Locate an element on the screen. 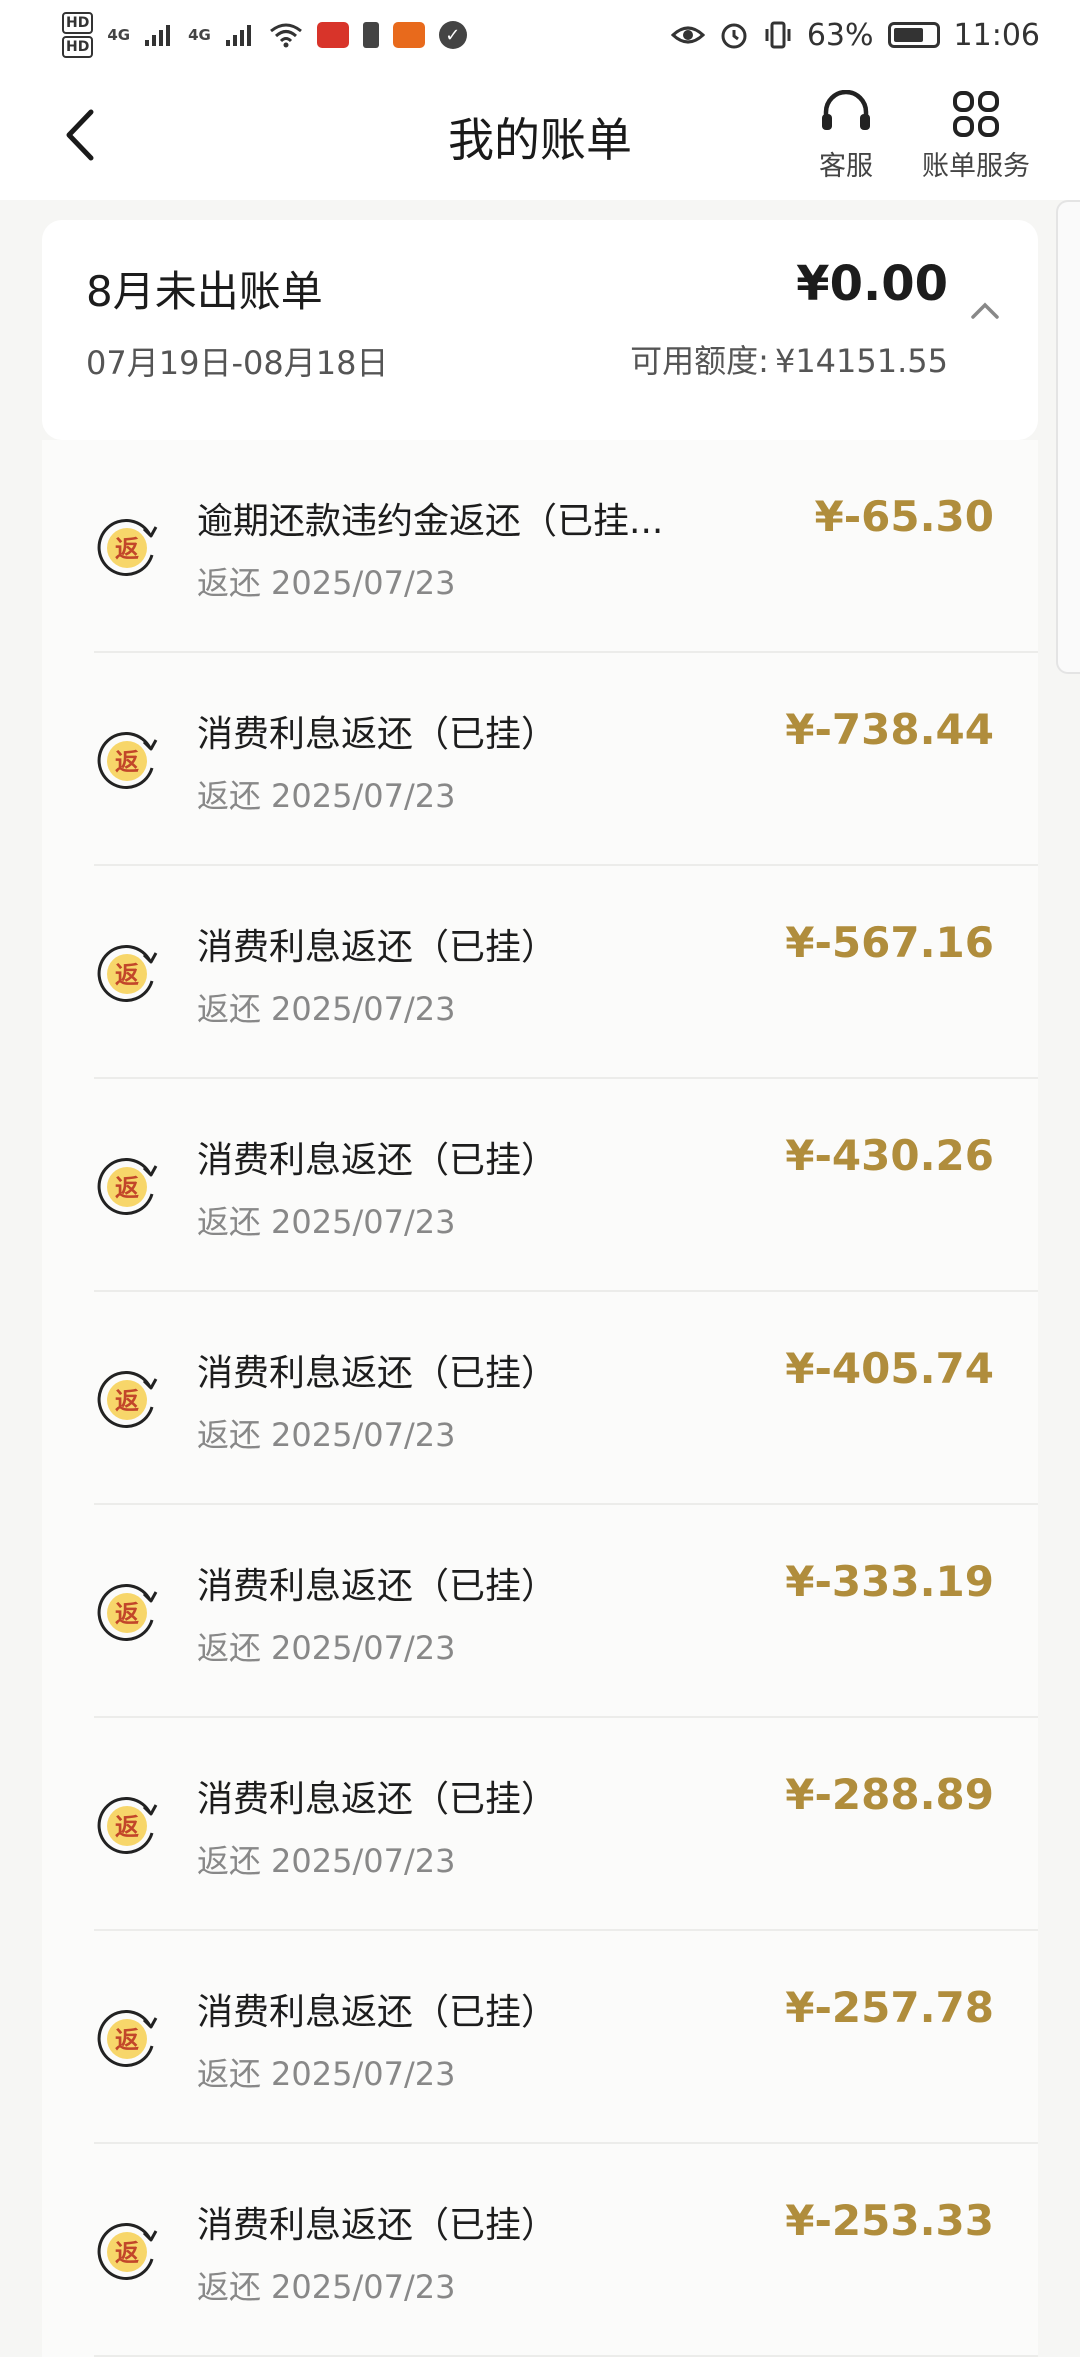 The height and width of the screenshot is (2357, 1080). transaction-amount: ¥-567.16 is located at coordinates (889, 942).